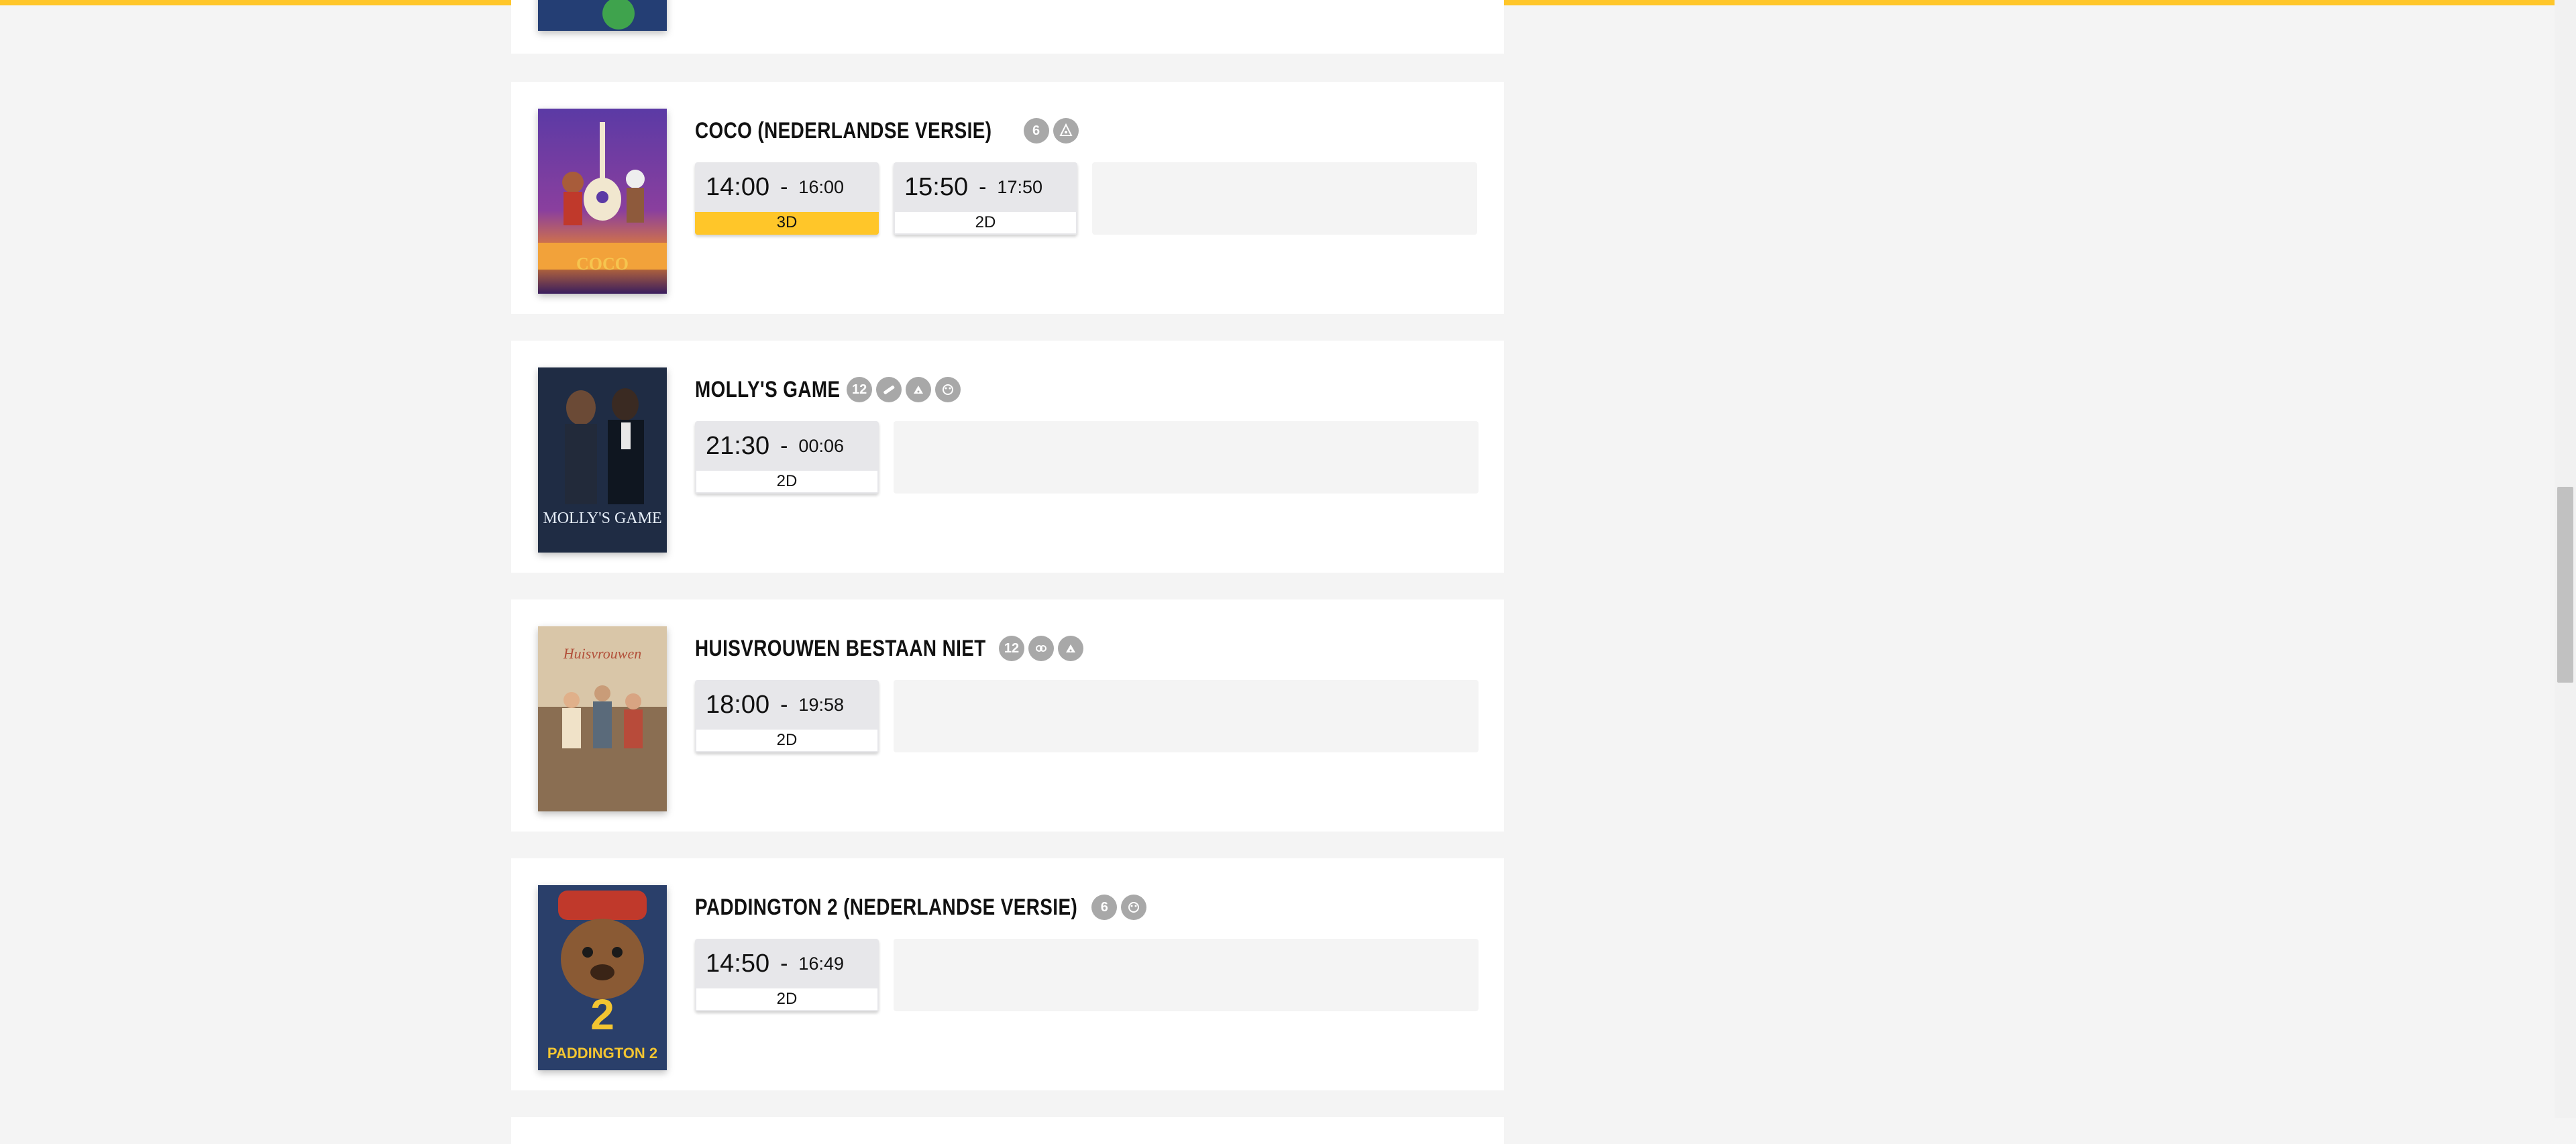 Image resolution: width=2576 pixels, height=1144 pixels. Describe the element at coordinates (821, 187) in the screenshot. I see `showtime-end: 16:00` at that location.